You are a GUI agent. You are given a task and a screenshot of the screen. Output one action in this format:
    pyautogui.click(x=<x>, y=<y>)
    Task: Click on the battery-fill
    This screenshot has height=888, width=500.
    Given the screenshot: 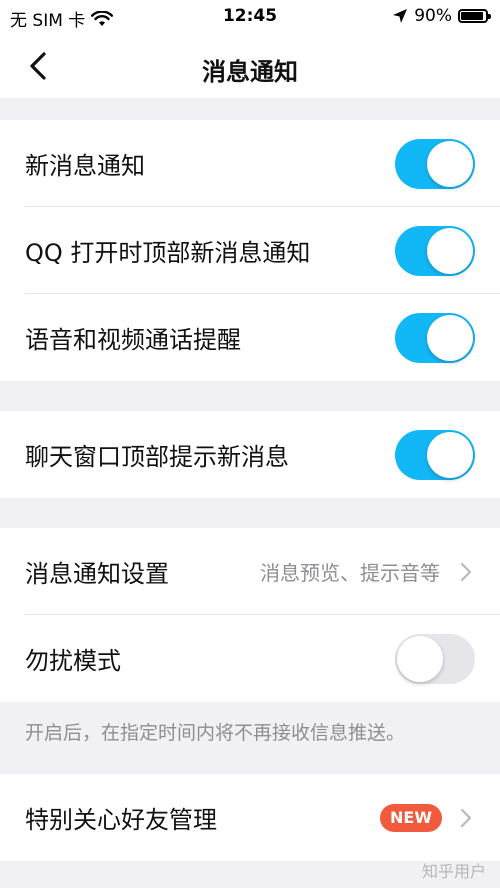 What is the action you would take?
    pyautogui.click(x=472, y=16)
    